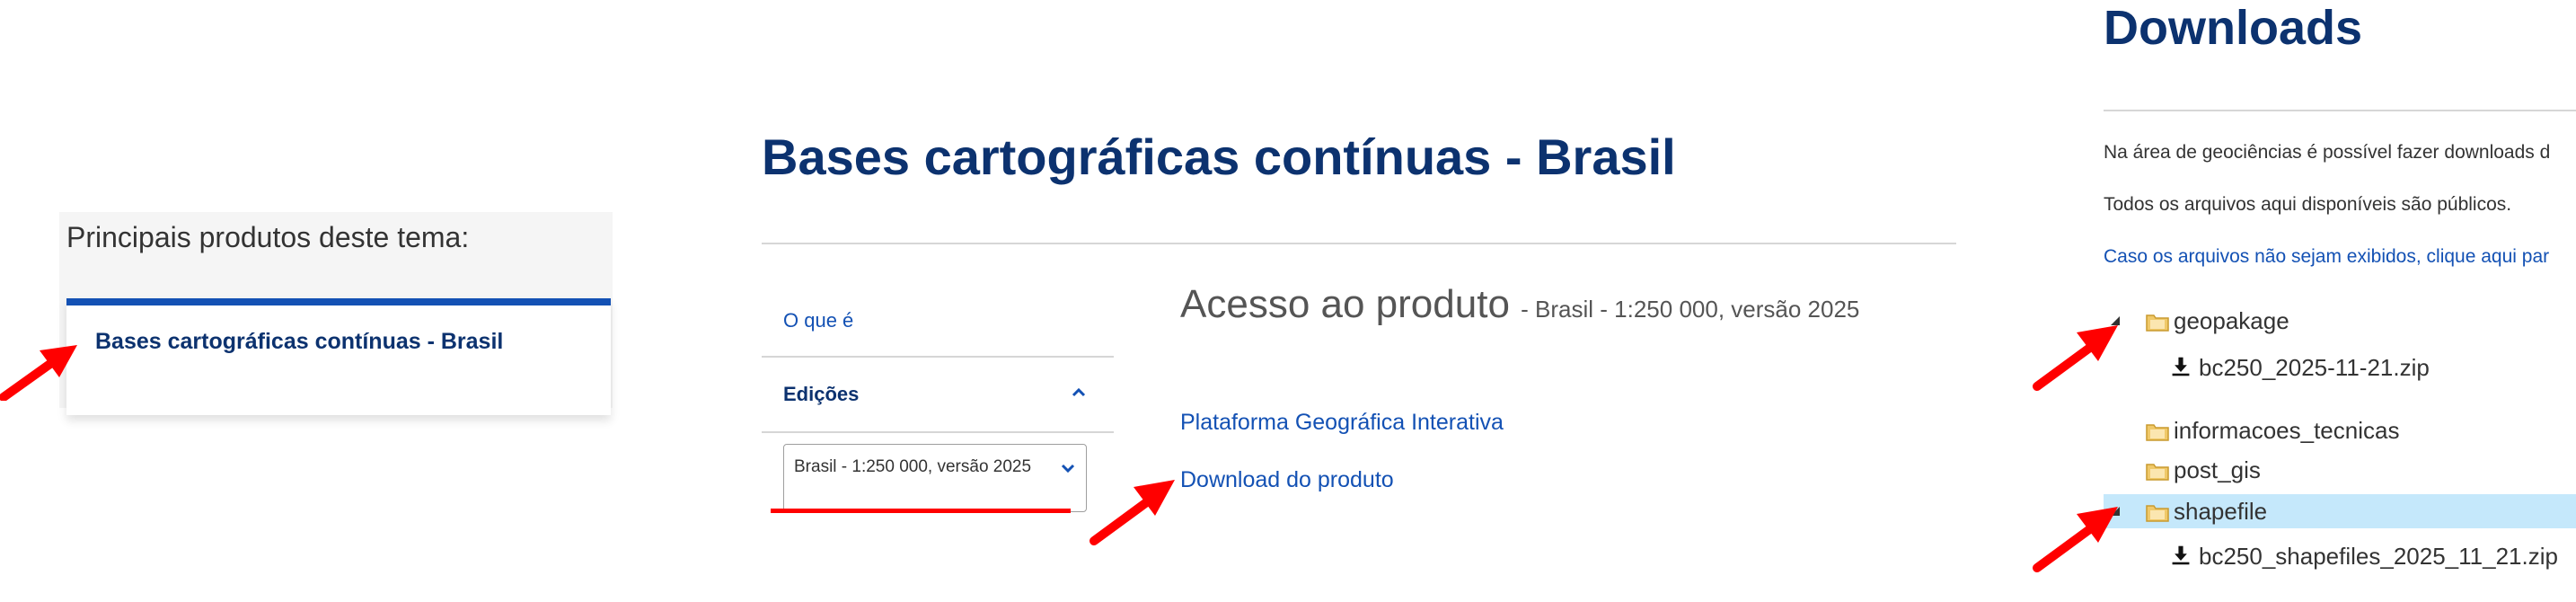 This screenshot has width=2576, height=602. What do you see at coordinates (1068, 468) in the screenshot?
I see `chevron-down-icon` at bounding box center [1068, 468].